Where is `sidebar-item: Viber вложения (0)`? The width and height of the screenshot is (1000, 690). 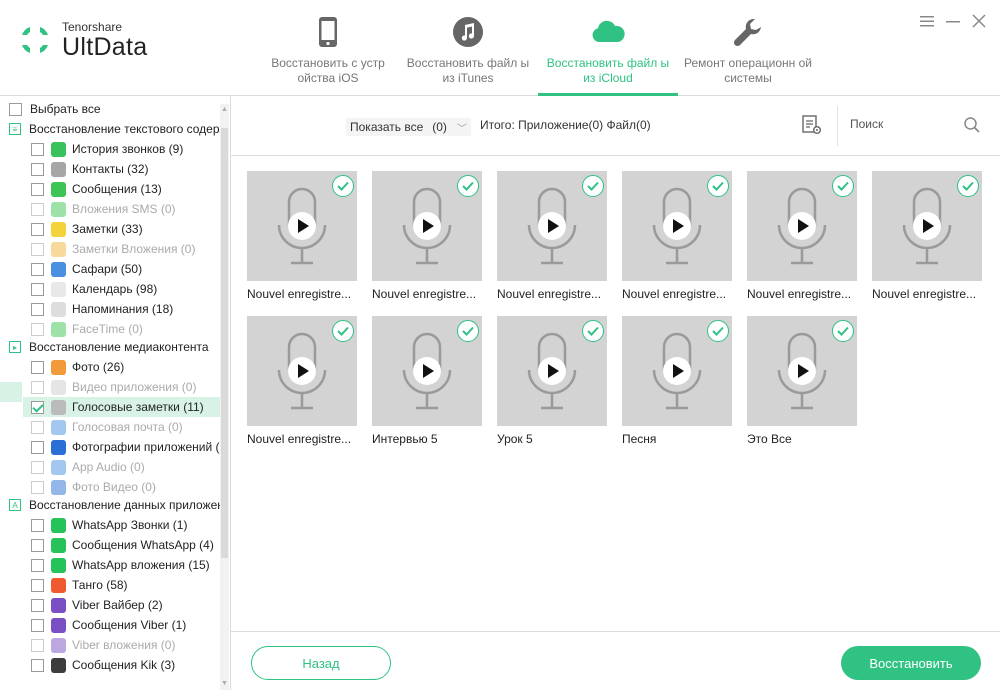
sidebar-item: Viber вложения (0) is located at coordinates (110, 645).